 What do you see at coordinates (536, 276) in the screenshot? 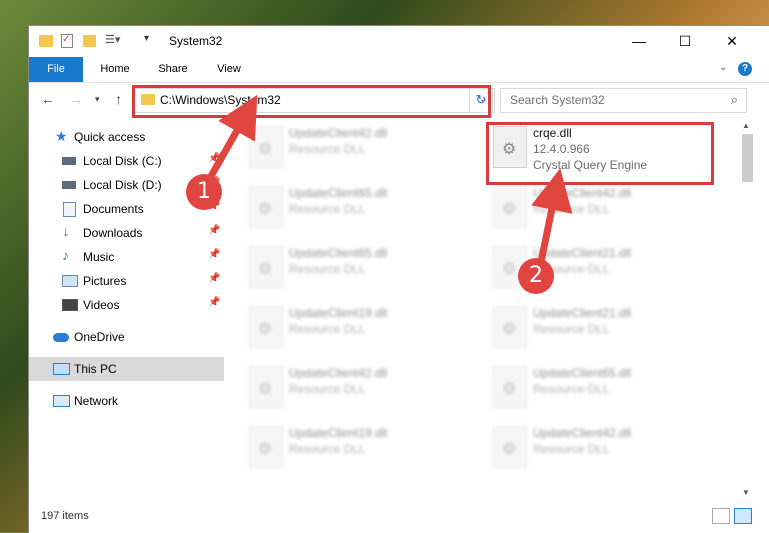
I see `step-2-badge: 2` at bounding box center [536, 276].